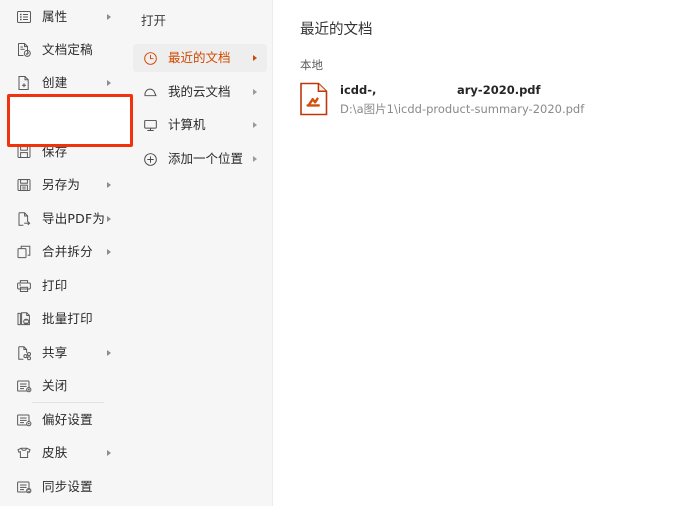 Image resolution: width=700 pixels, height=506 pixels. I want to click on sidebar-divider, so click(68, 402).